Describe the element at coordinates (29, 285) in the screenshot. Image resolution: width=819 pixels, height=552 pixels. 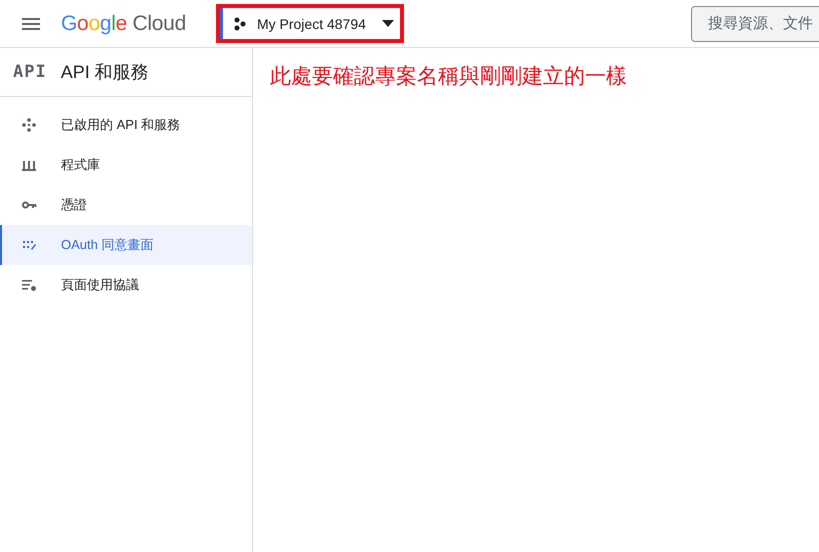
I see `list-icon` at that location.